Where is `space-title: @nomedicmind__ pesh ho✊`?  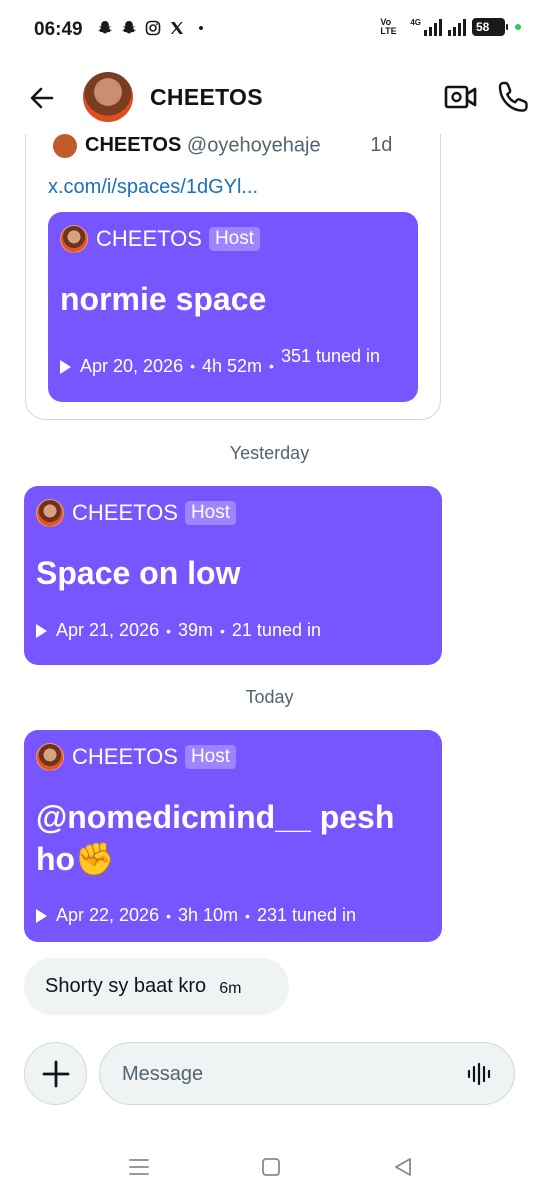 space-title: @nomedicmind__ pesh ho✊ is located at coordinates (215, 838).